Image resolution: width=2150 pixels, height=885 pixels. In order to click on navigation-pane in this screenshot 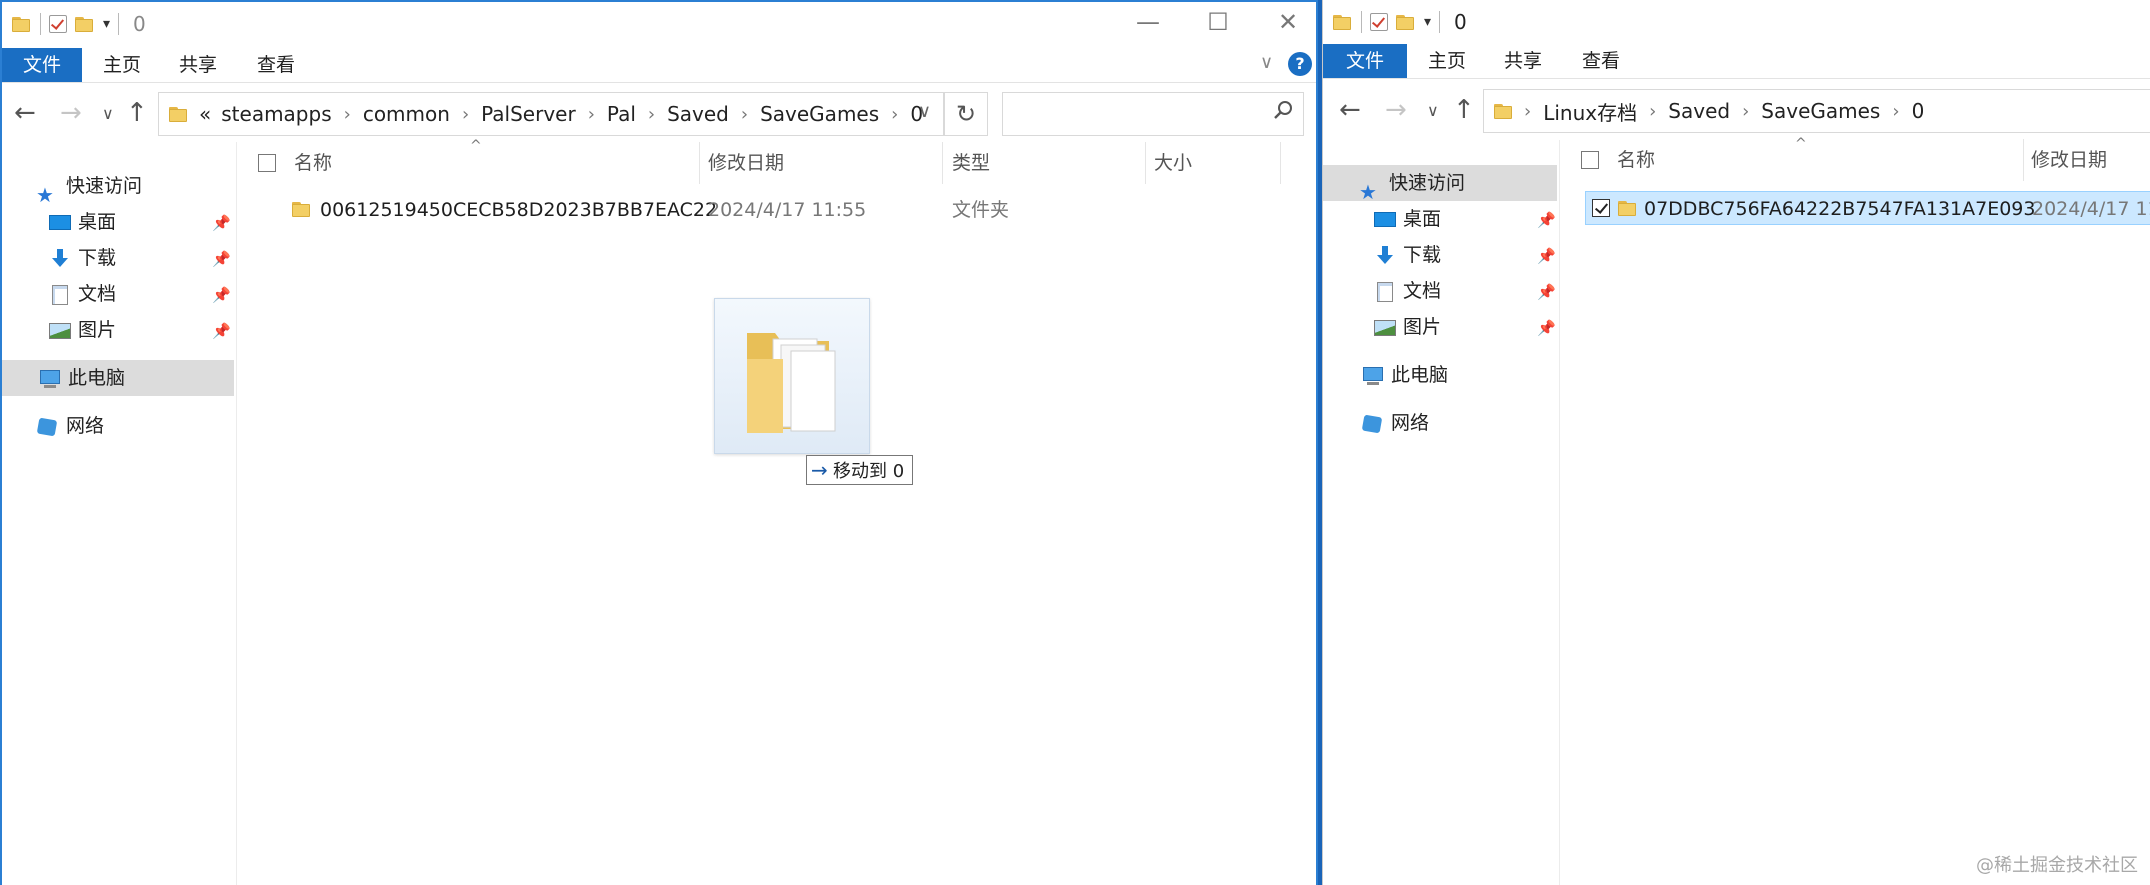, I will do `click(118, 513)`.